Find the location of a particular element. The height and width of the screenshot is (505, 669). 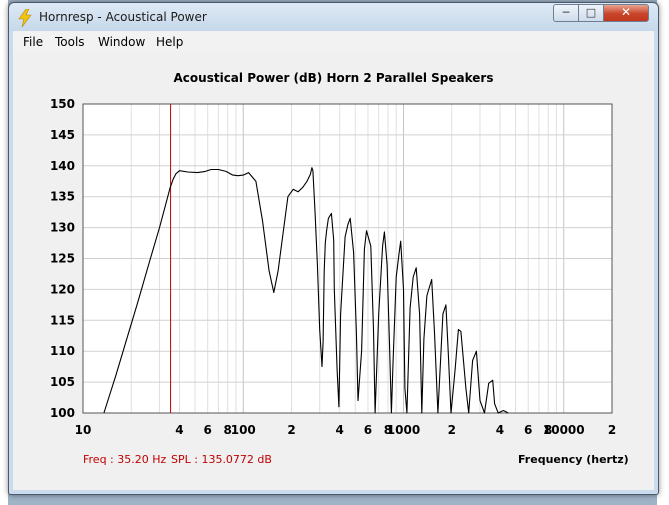

y-tick-label: 135 is located at coordinates (62, 197).